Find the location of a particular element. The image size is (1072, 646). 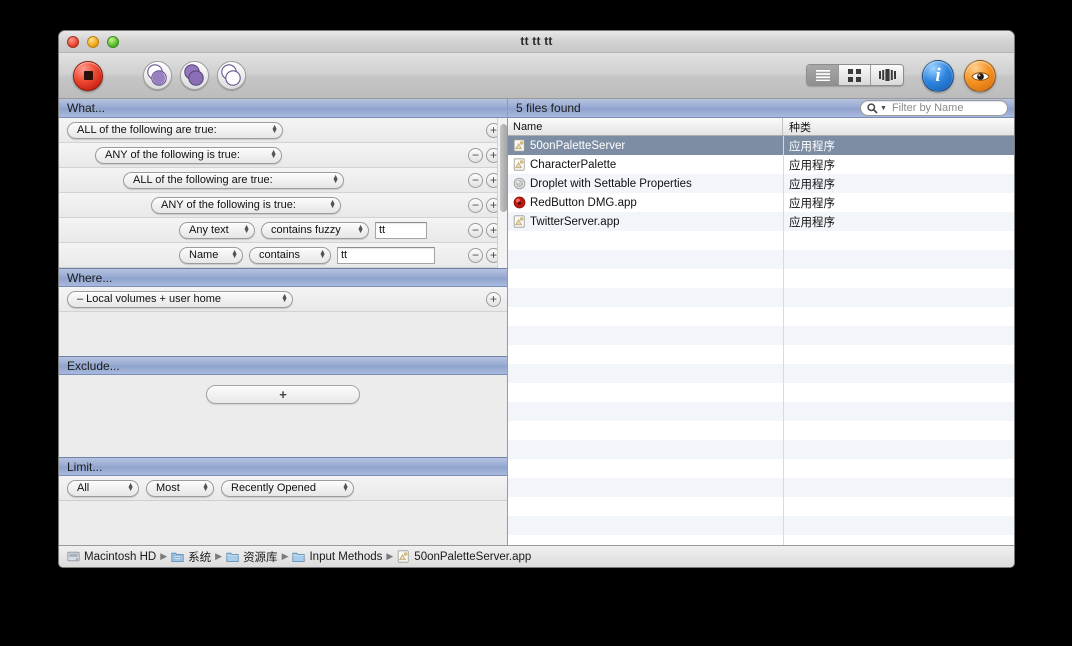

exclude-add-button: + is located at coordinates (283, 394).